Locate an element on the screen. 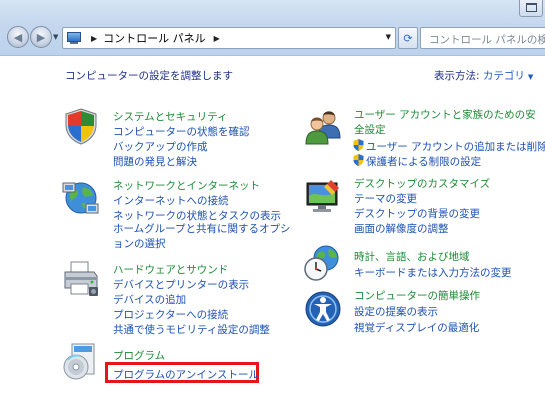  view-by-control: 表示方法: カテゴリ ▼ is located at coordinates (483, 75).